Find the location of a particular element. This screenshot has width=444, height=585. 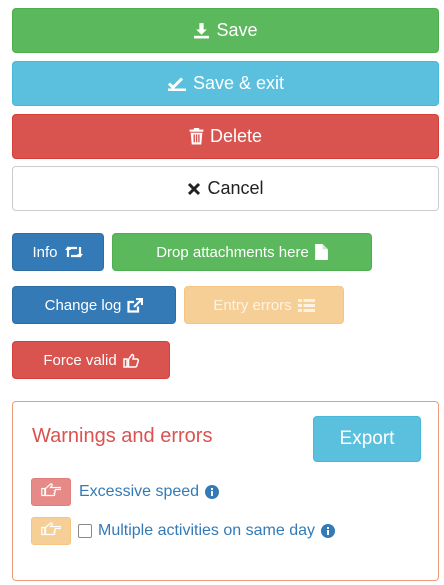

change-log-button: Change log is located at coordinates (94, 305).